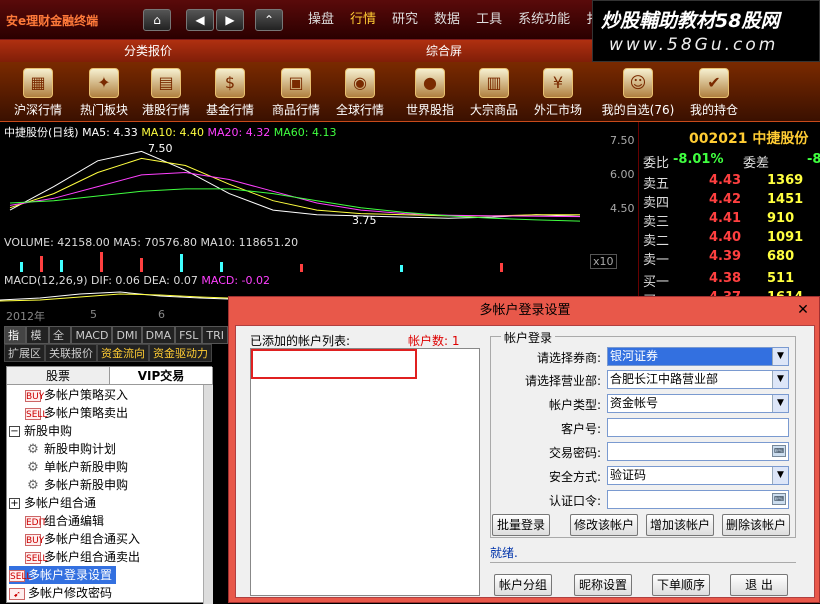 The height and width of the screenshot is (604, 820). Describe the element at coordinates (489, 20) in the screenshot. I see `menu-tools: 工具` at that location.